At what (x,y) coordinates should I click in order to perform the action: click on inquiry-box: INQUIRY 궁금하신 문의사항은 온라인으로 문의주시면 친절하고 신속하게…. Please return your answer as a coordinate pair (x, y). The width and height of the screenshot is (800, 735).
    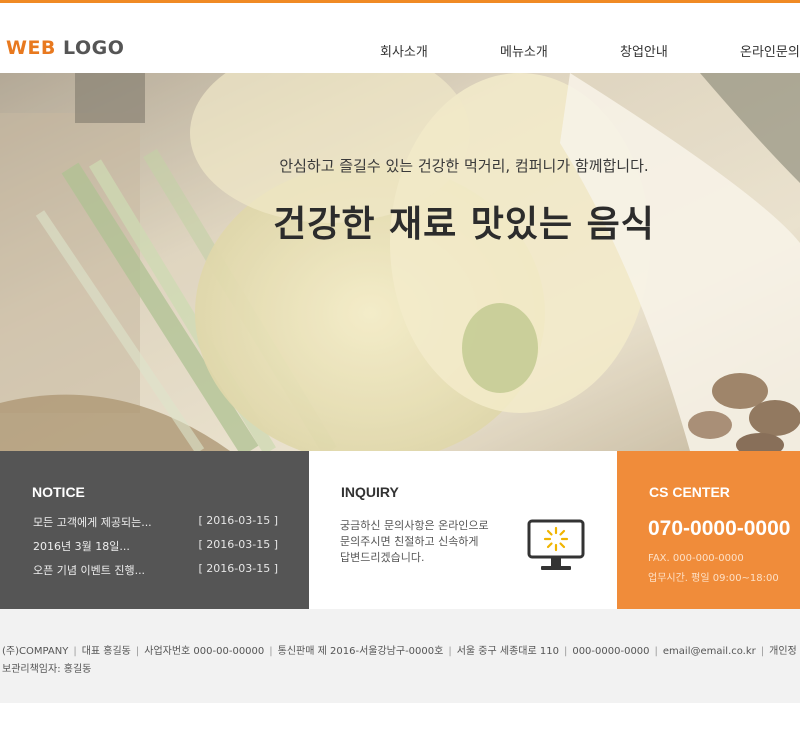
    Looking at the image, I should click on (463, 530).